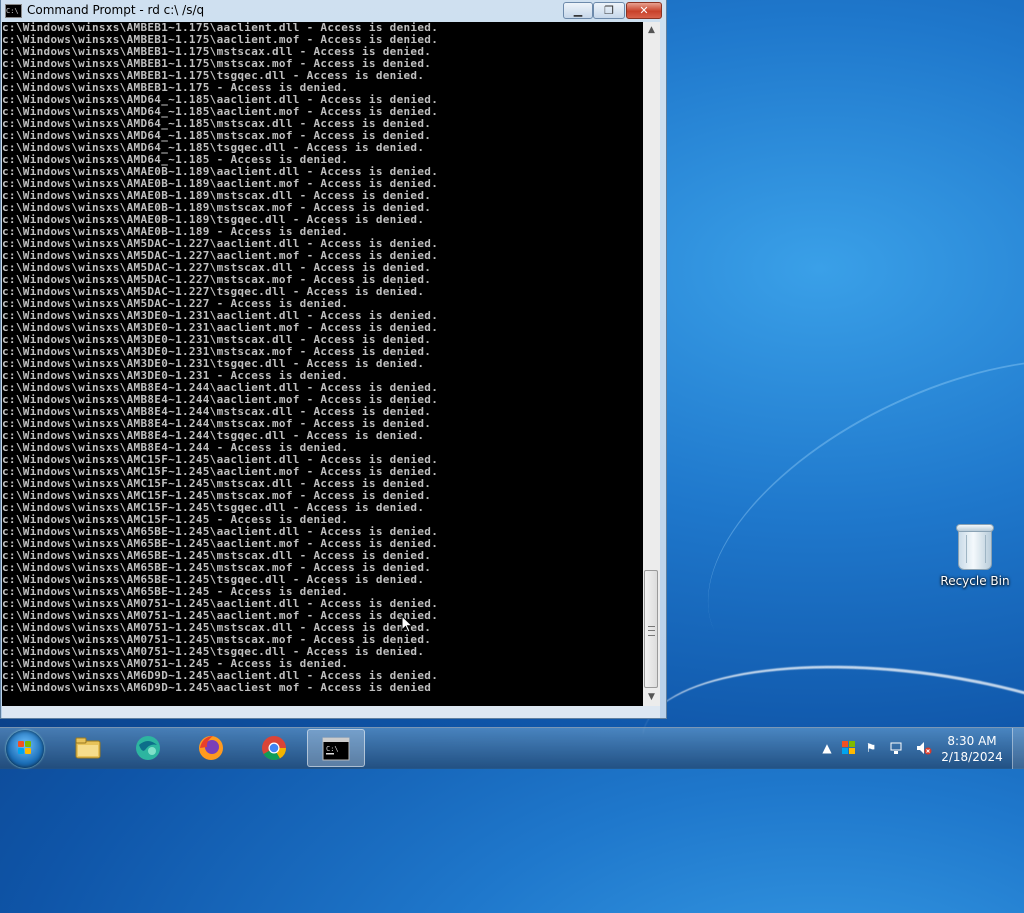 The width and height of the screenshot is (1024, 913). I want to click on show-hidden-icons-arrow-icon: ▲, so click(827, 748).